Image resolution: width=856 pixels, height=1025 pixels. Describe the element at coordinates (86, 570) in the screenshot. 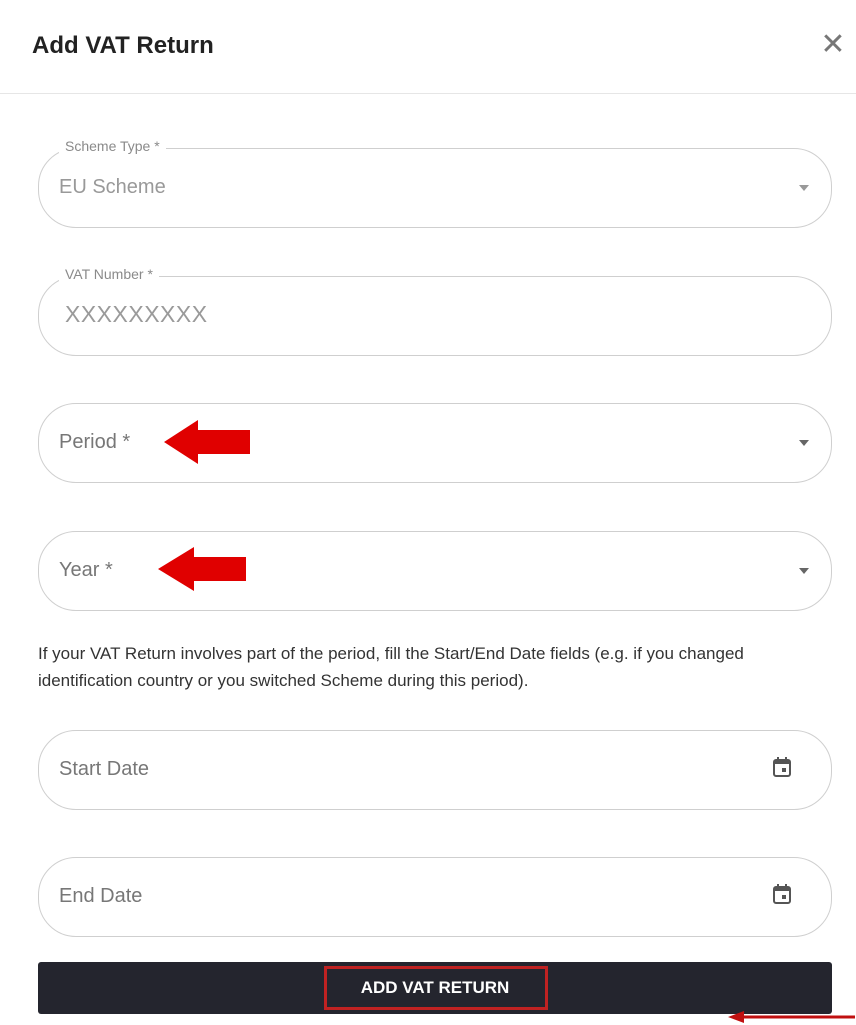

I see `year-label: Year *` at that location.